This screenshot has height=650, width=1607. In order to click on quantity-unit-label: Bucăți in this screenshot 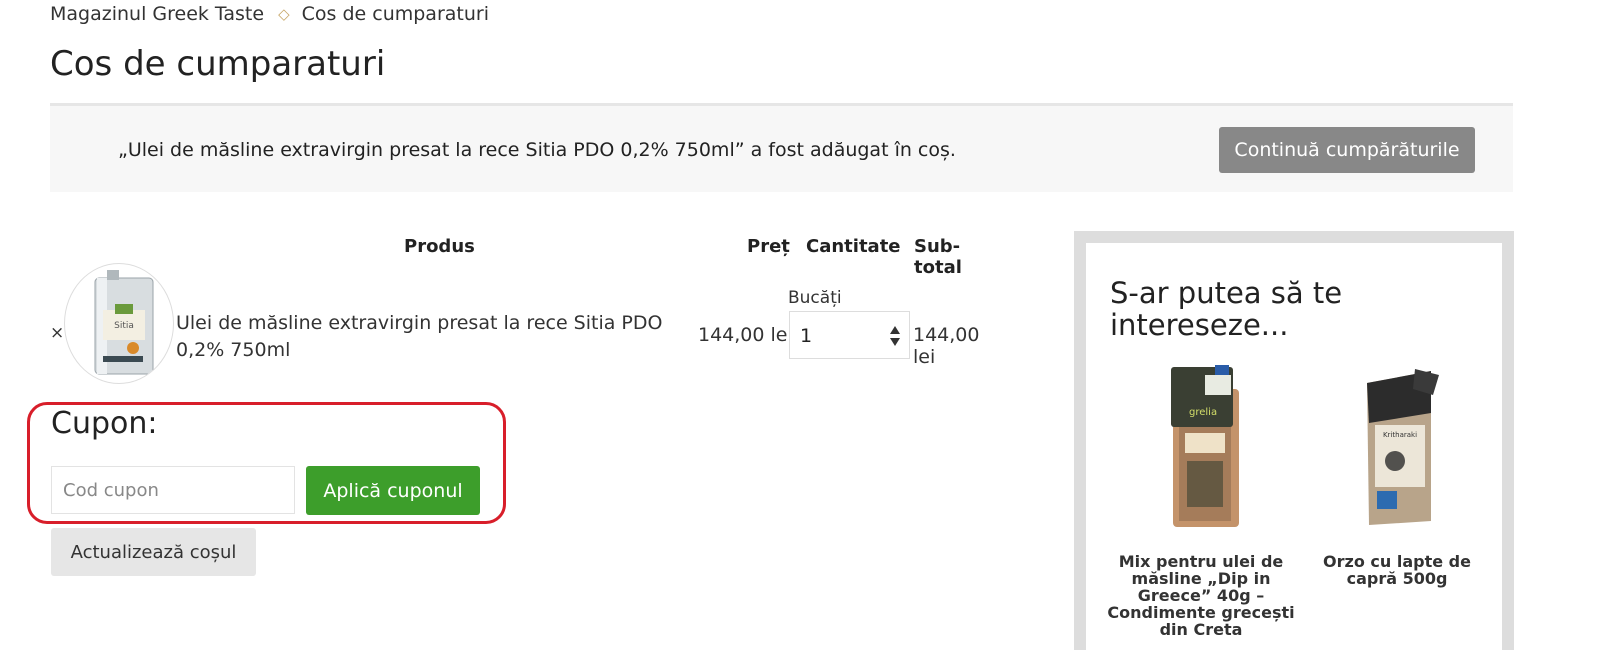, I will do `click(815, 298)`.